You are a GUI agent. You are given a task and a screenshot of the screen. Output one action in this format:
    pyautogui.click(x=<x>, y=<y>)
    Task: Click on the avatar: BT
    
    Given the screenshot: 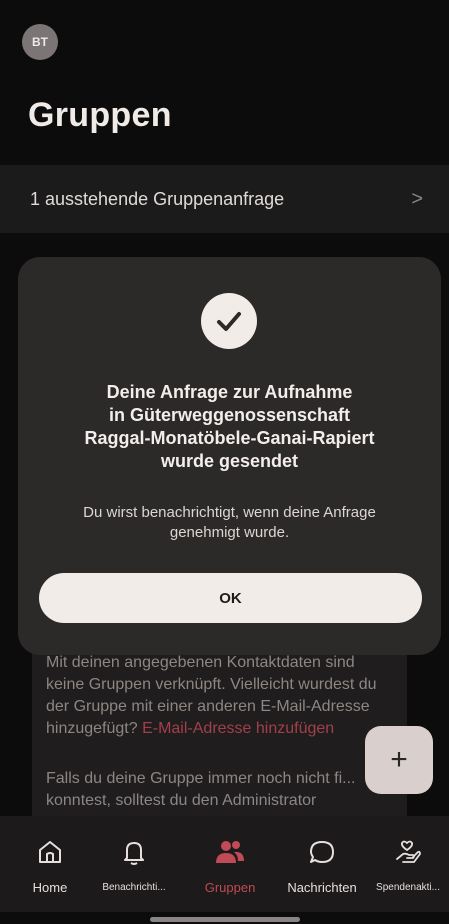 What is the action you would take?
    pyautogui.click(x=40, y=42)
    